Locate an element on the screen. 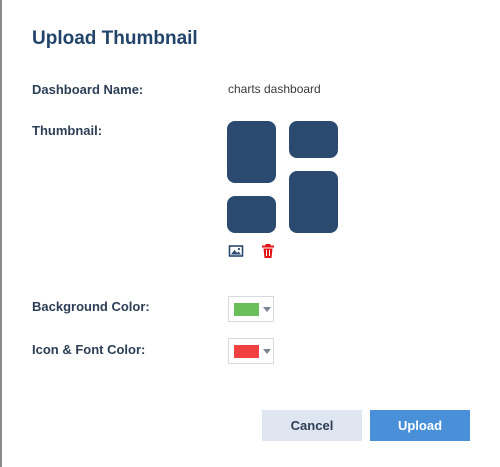 Image resolution: width=500 pixels, height=467 pixels. icon-font-color-picker is located at coordinates (251, 351).